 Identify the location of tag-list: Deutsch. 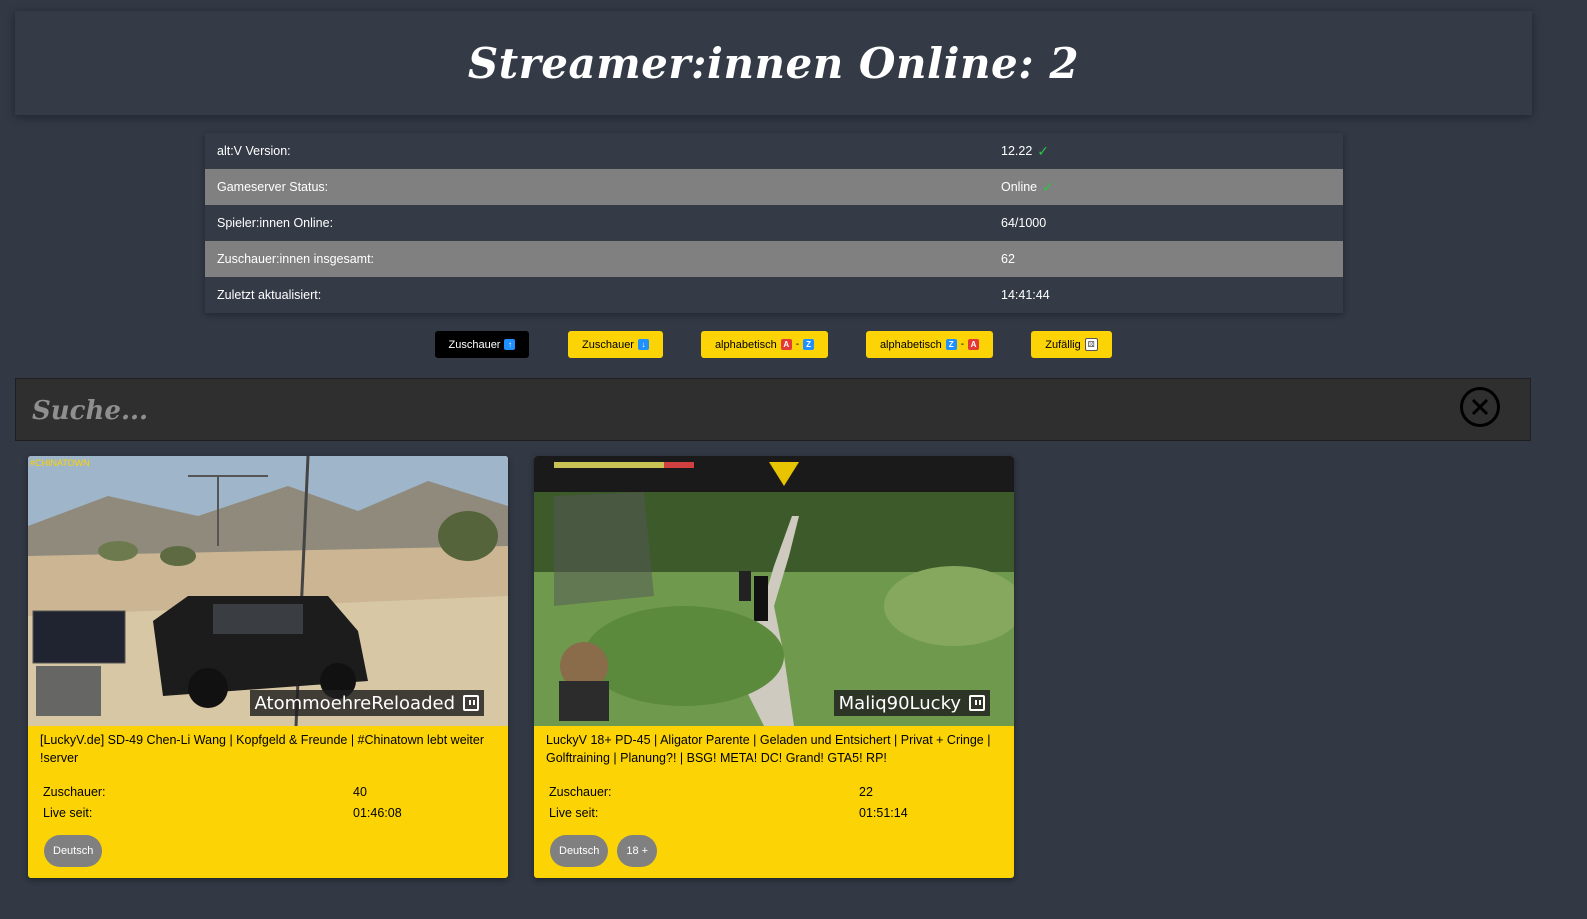
(268, 851).